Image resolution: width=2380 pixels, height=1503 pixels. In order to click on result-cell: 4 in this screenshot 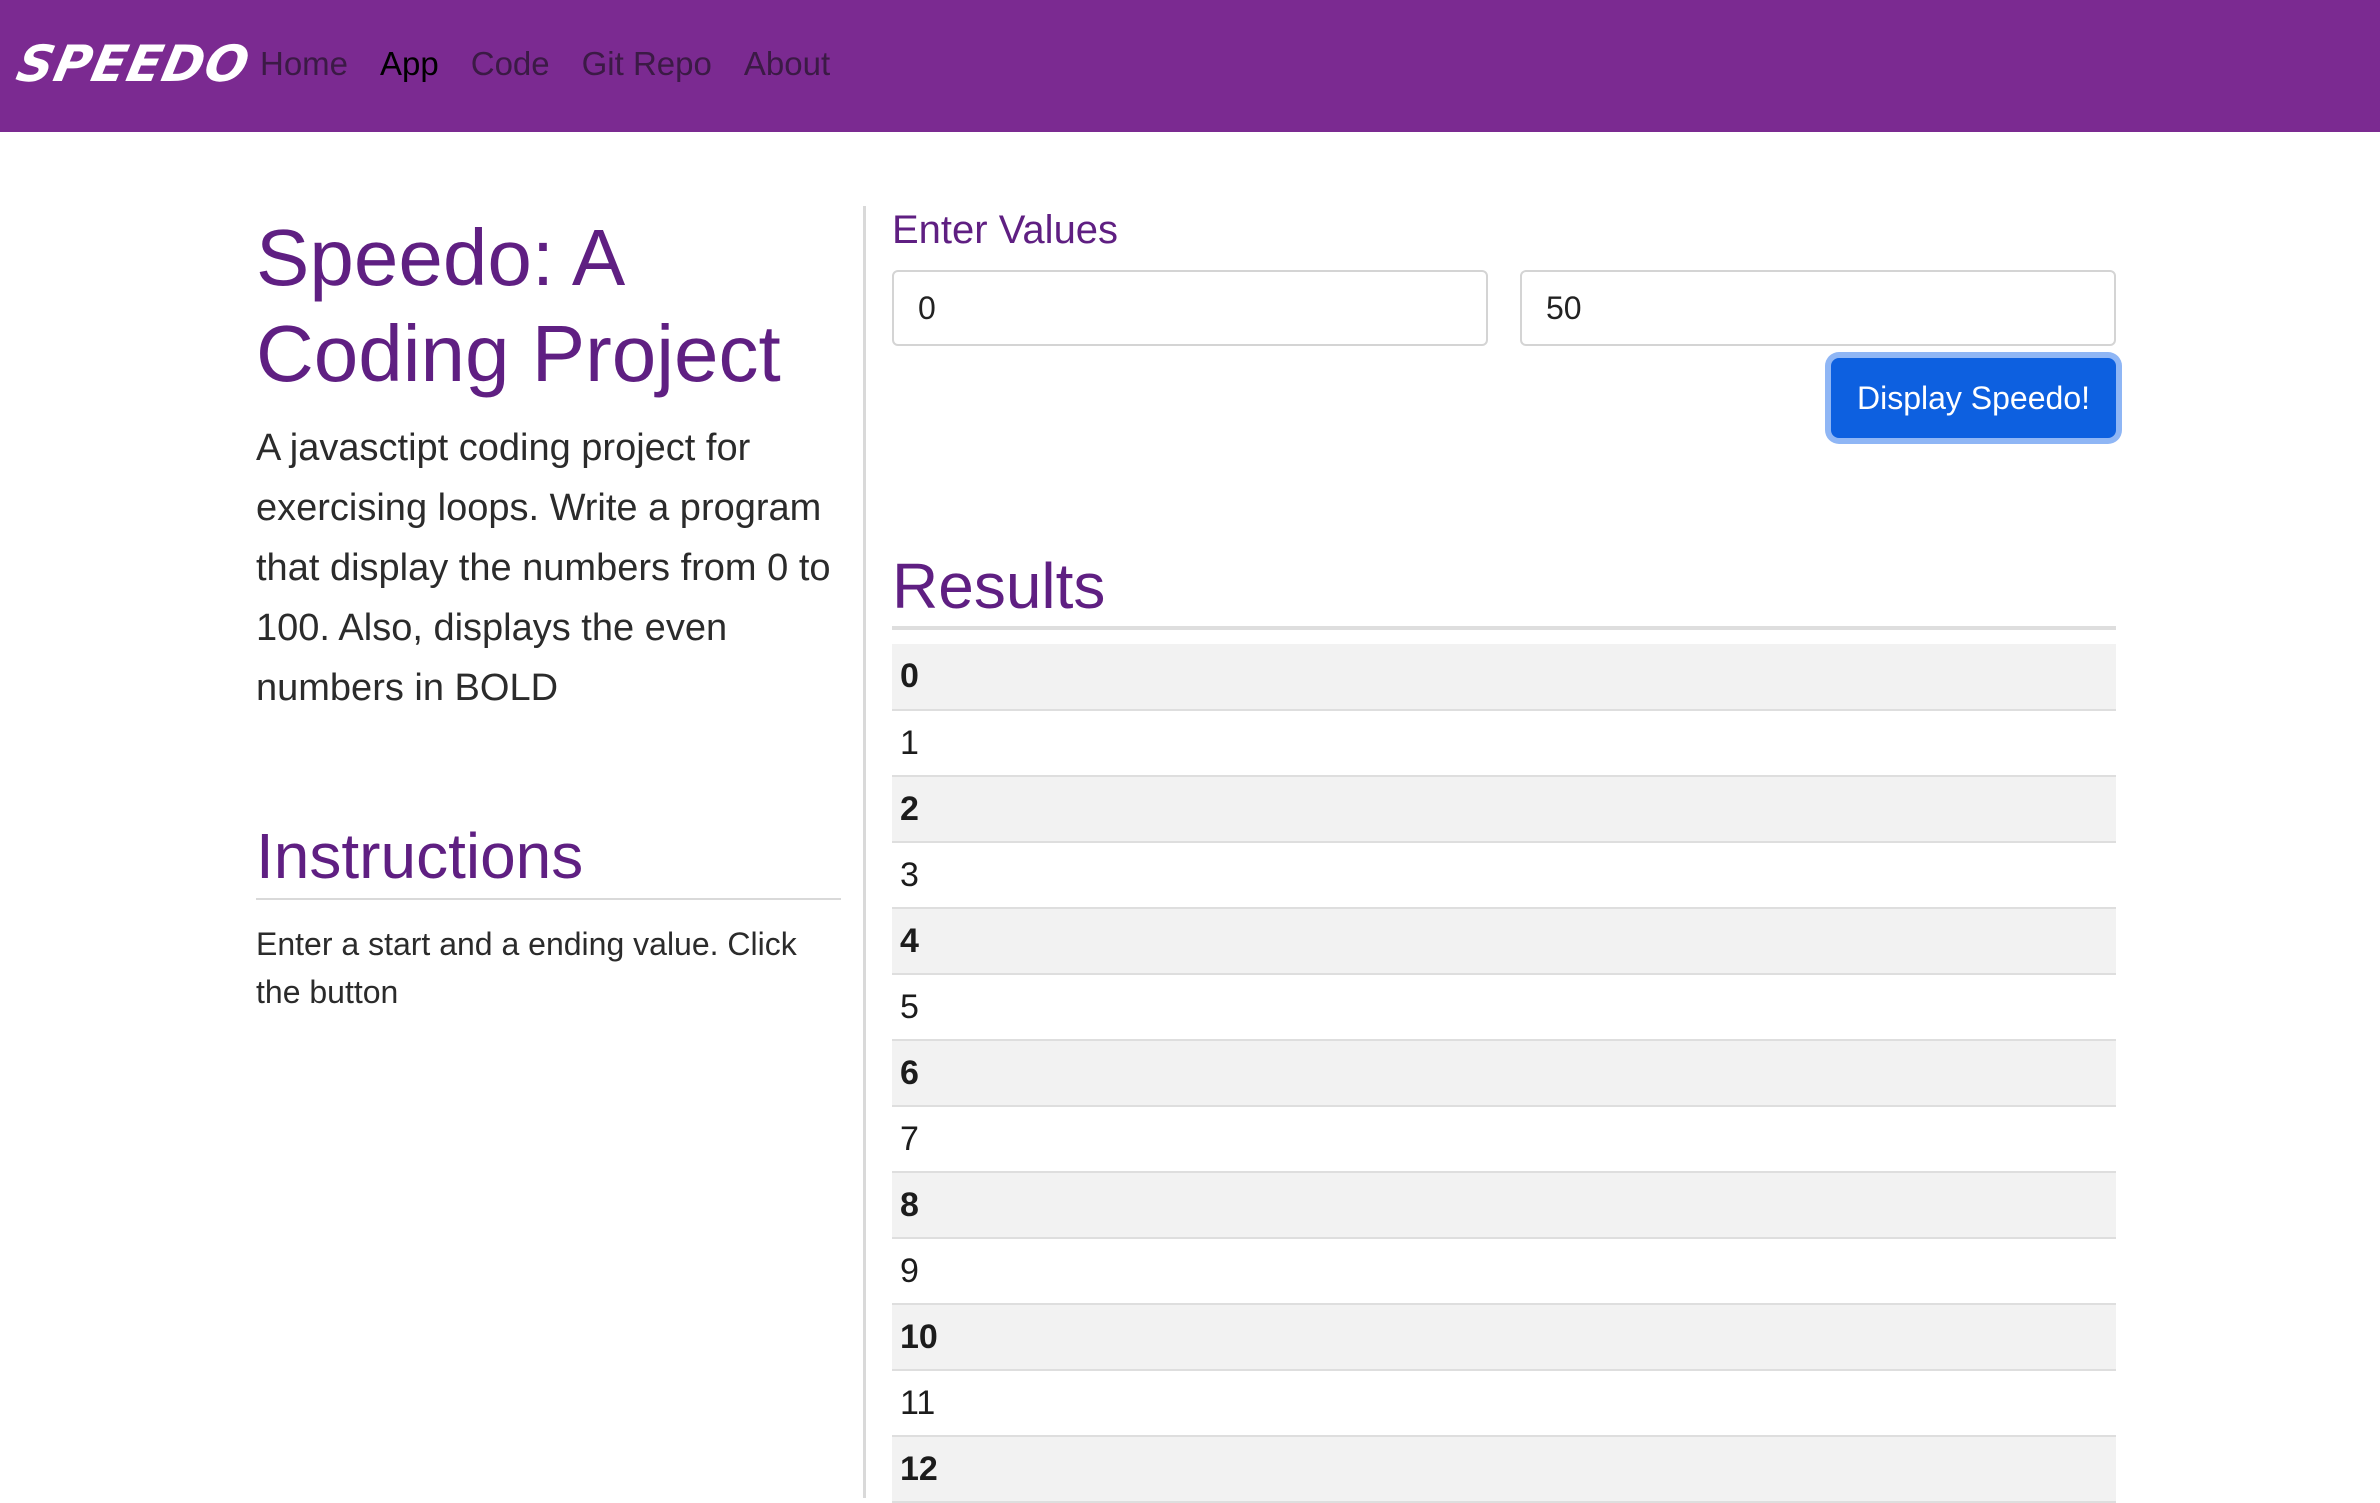, I will do `click(1504, 941)`.